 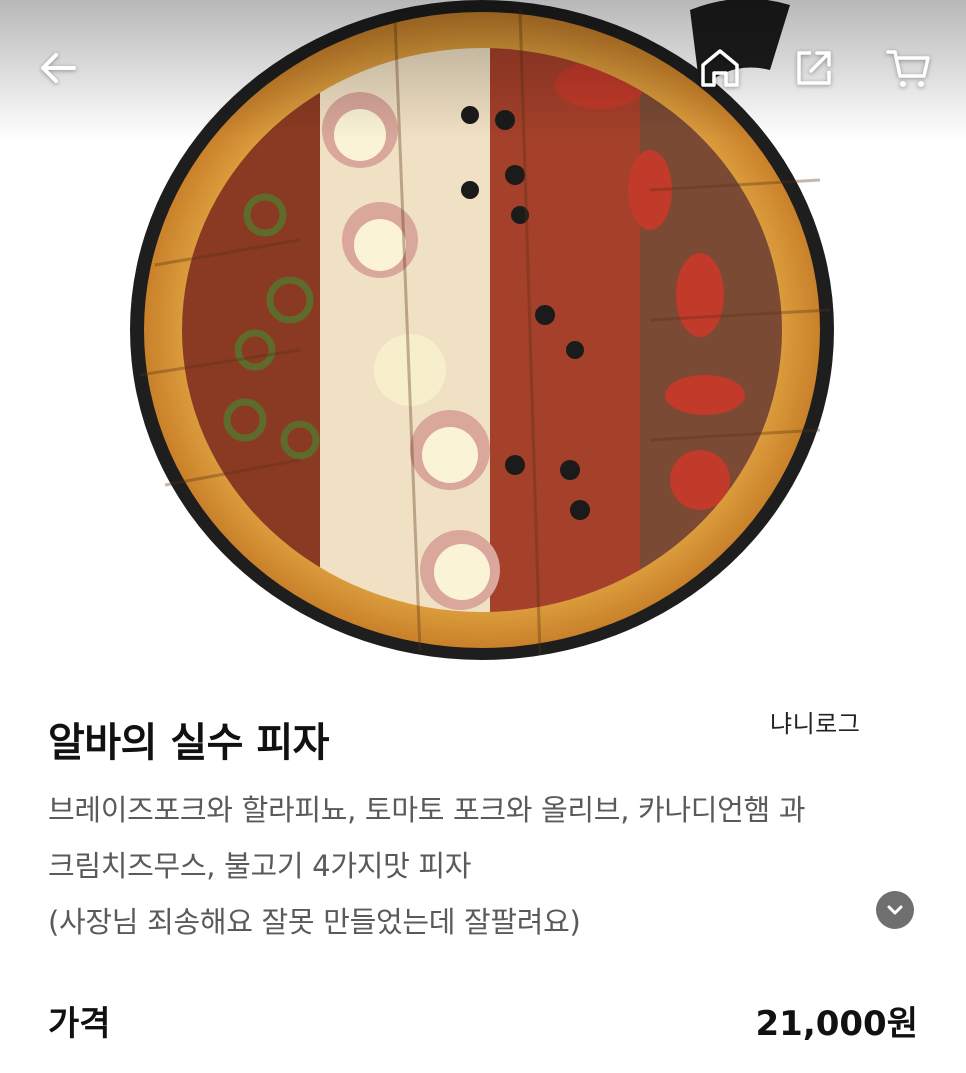 What do you see at coordinates (427, 810) in the screenshot?
I see `description-line: 브레이즈포크와 할라피뇨, 토마토 포크와 올리브, 카나디언햄 과` at bounding box center [427, 810].